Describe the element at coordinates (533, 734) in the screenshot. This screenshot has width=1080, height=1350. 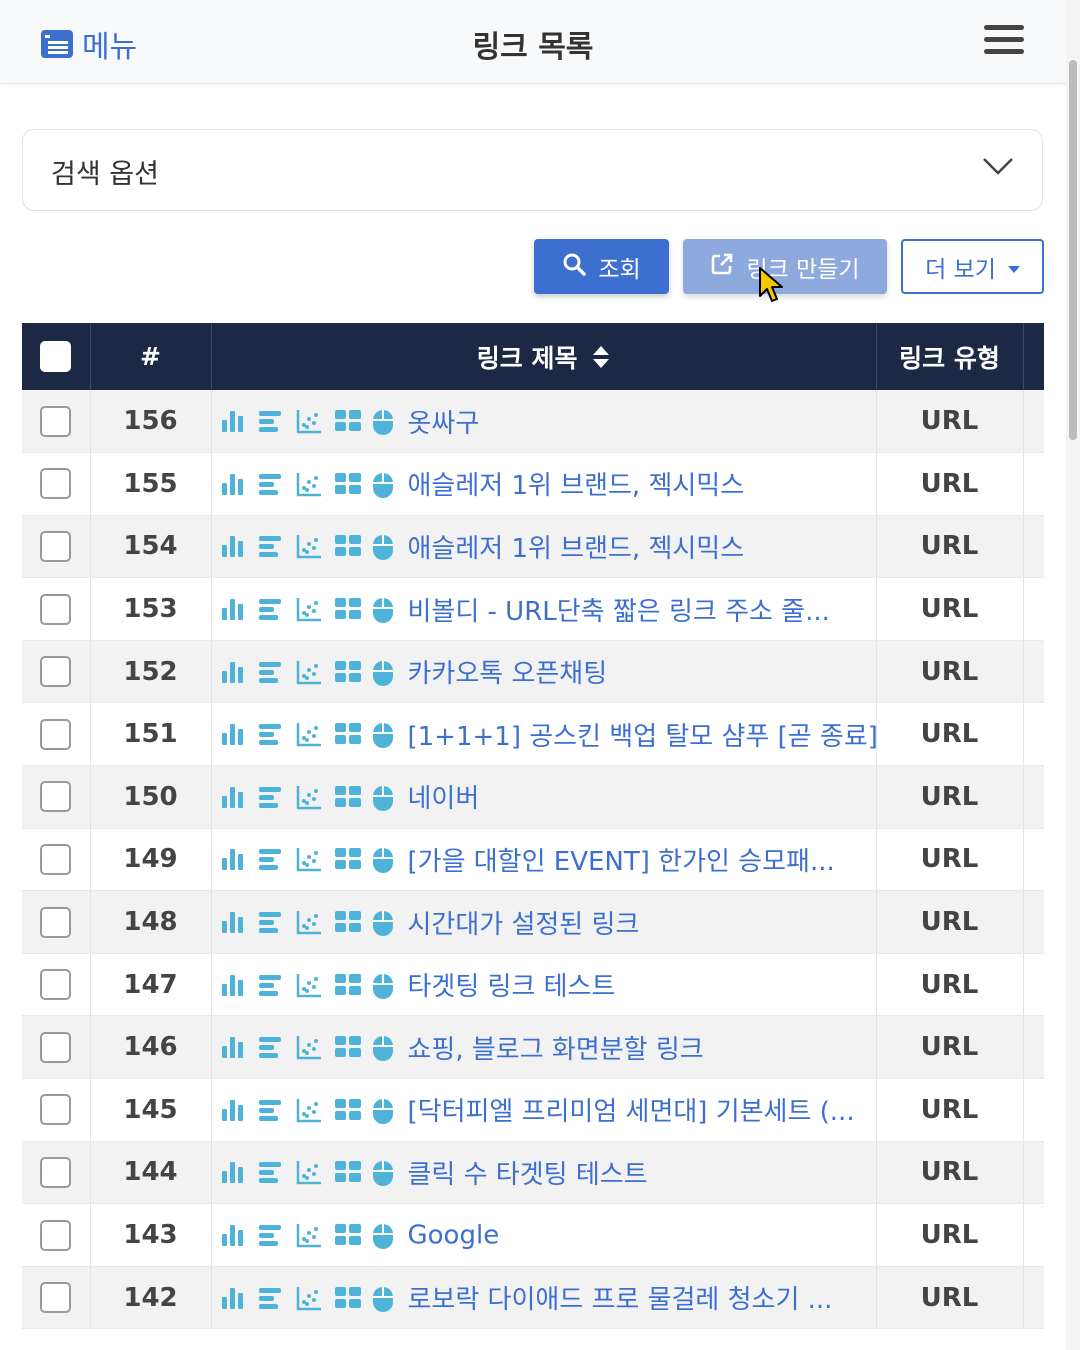
I see `table-row: 151 [1+1+1] 공스킨 백업 탈모 샴푸 [곧 종료] URL` at that location.